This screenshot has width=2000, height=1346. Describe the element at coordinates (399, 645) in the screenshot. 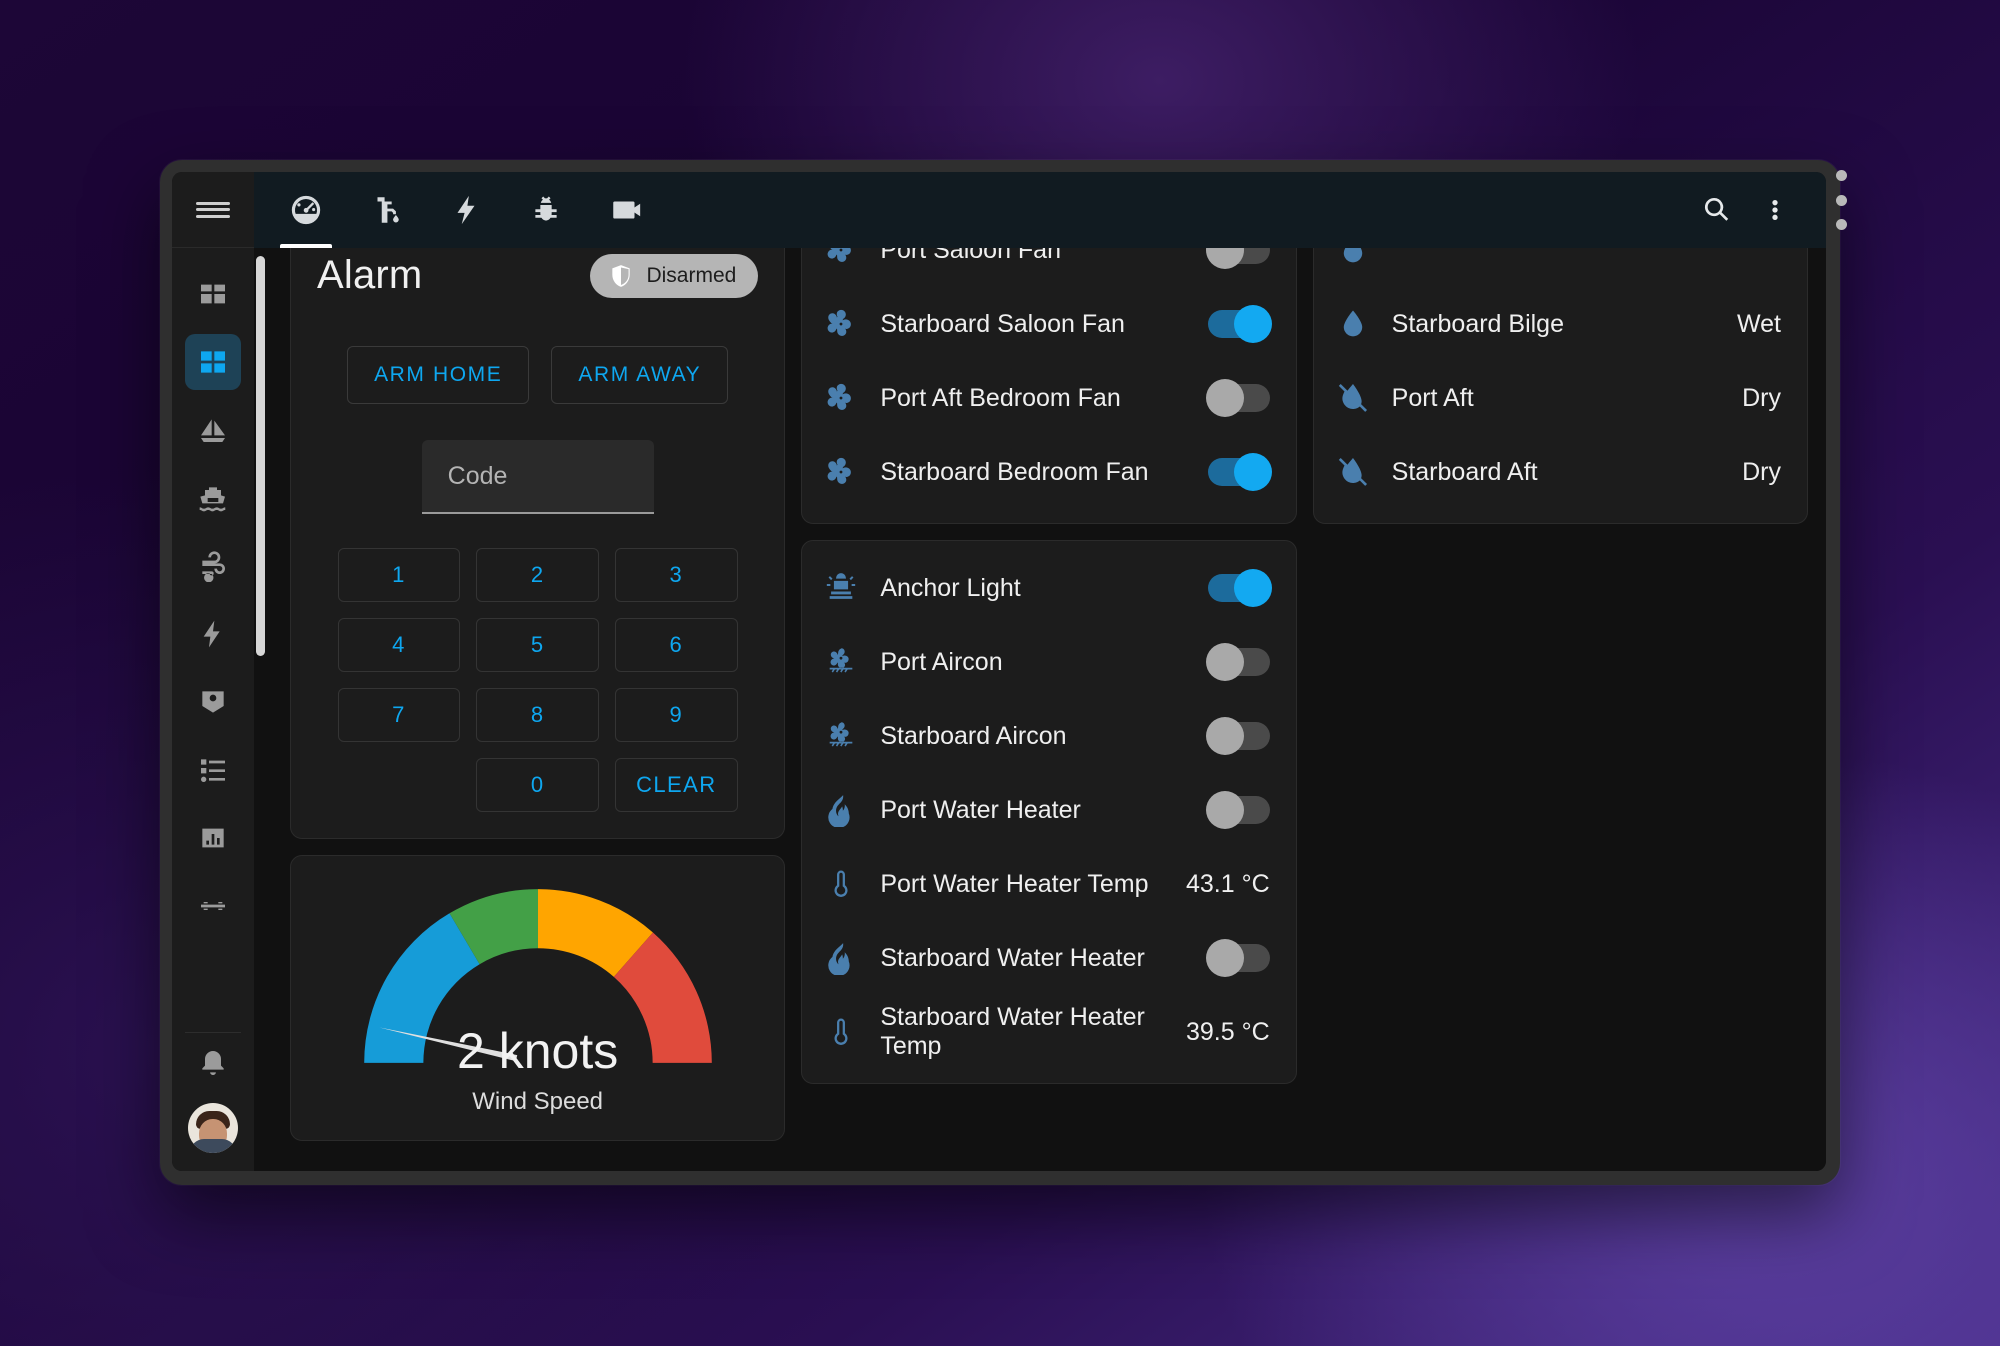

I see `keypad-key-4: 4` at that location.